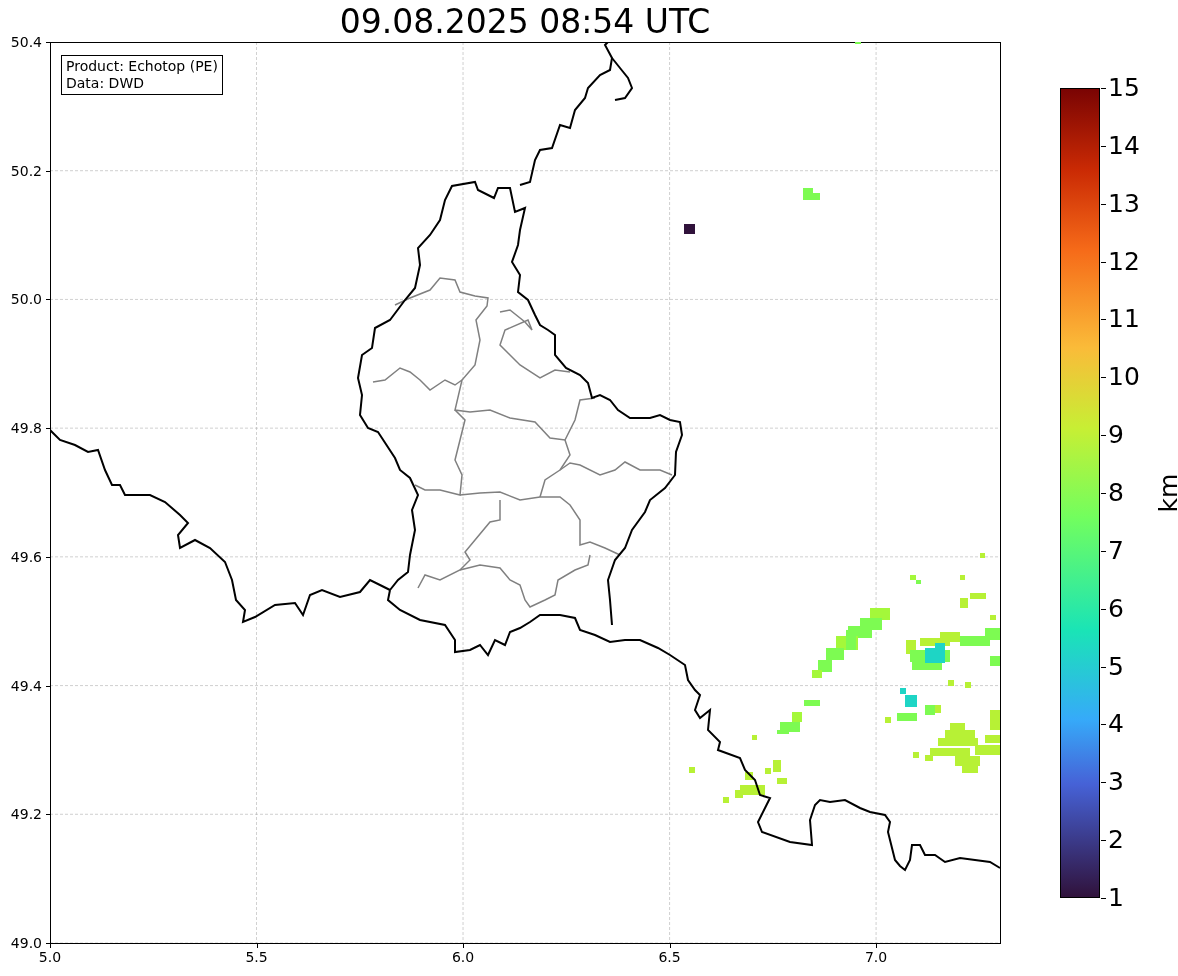 Image resolution: width=1178 pixels, height=976 pixels. What do you see at coordinates (669, 957) in the screenshot?
I see `axis-tick-label: 6.5` at bounding box center [669, 957].